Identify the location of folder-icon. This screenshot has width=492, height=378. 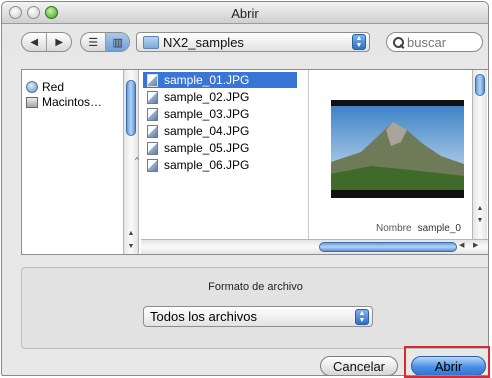
(151, 42).